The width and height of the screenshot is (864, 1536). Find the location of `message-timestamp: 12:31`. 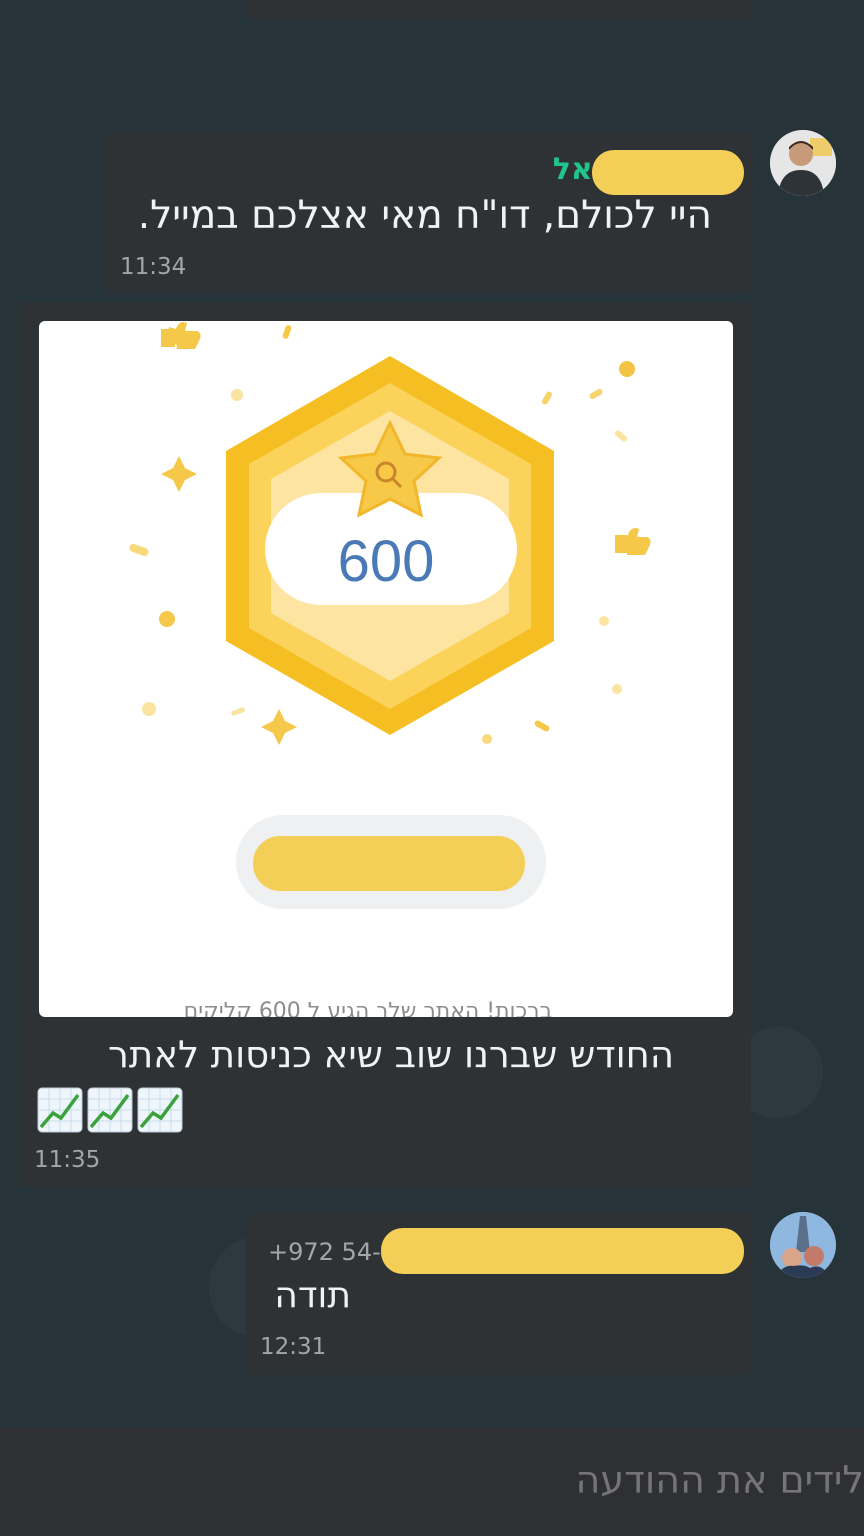

message-timestamp: 12:31 is located at coordinates (293, 1347).